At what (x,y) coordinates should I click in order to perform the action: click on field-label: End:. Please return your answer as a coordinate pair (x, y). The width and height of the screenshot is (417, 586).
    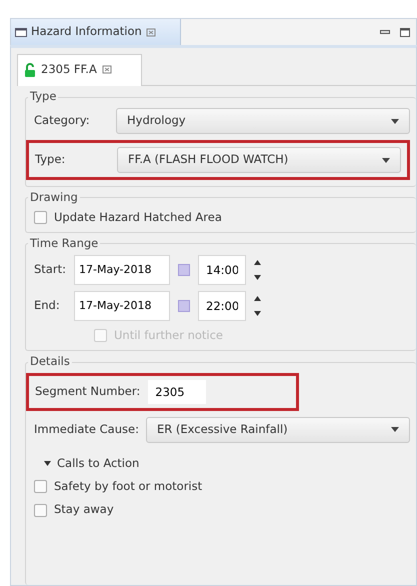
    Looking at the image, I should click on (47, 305).